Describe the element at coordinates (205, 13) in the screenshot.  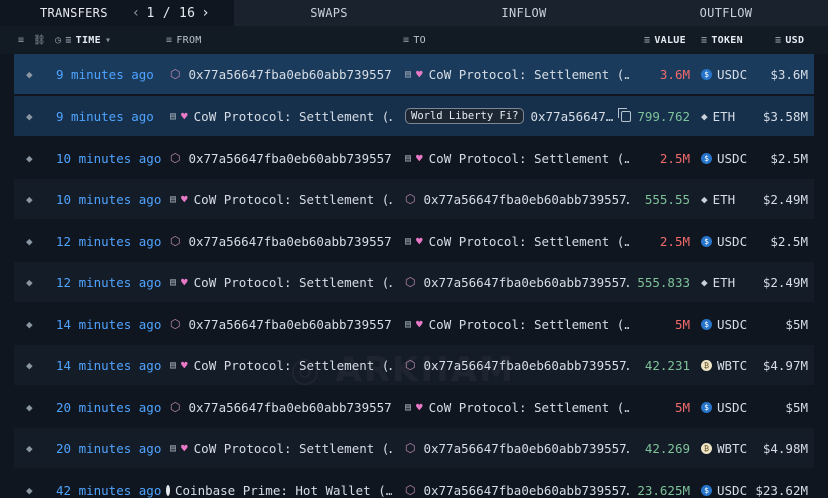
I see `chevron-right-icon: ›` at that location.